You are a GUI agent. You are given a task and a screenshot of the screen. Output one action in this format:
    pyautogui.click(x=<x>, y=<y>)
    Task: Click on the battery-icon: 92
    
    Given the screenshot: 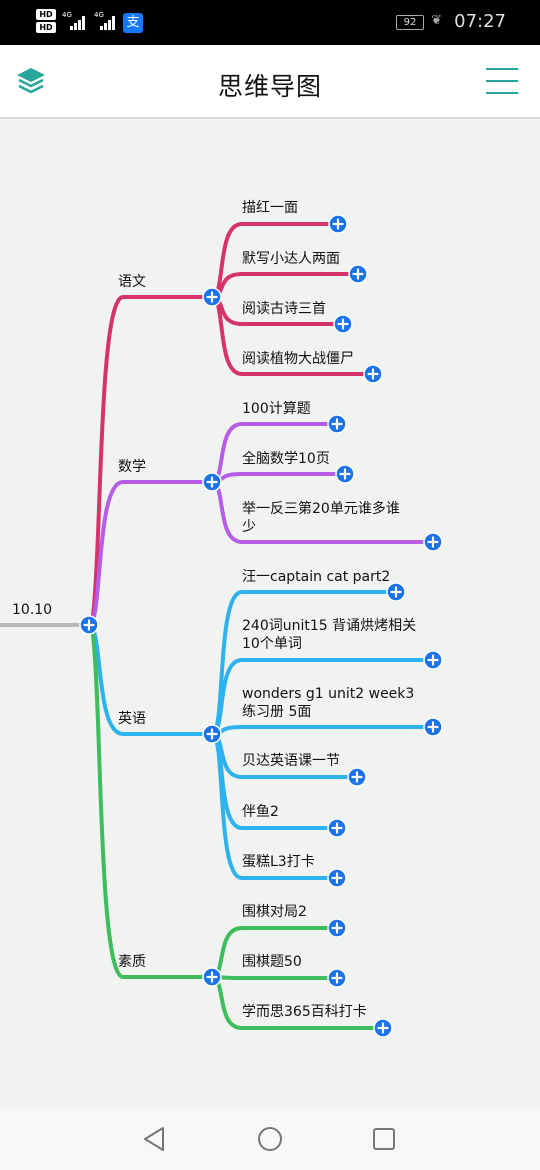 What is the action you would take?
    pyautogui.click(x=410, y=22)
    